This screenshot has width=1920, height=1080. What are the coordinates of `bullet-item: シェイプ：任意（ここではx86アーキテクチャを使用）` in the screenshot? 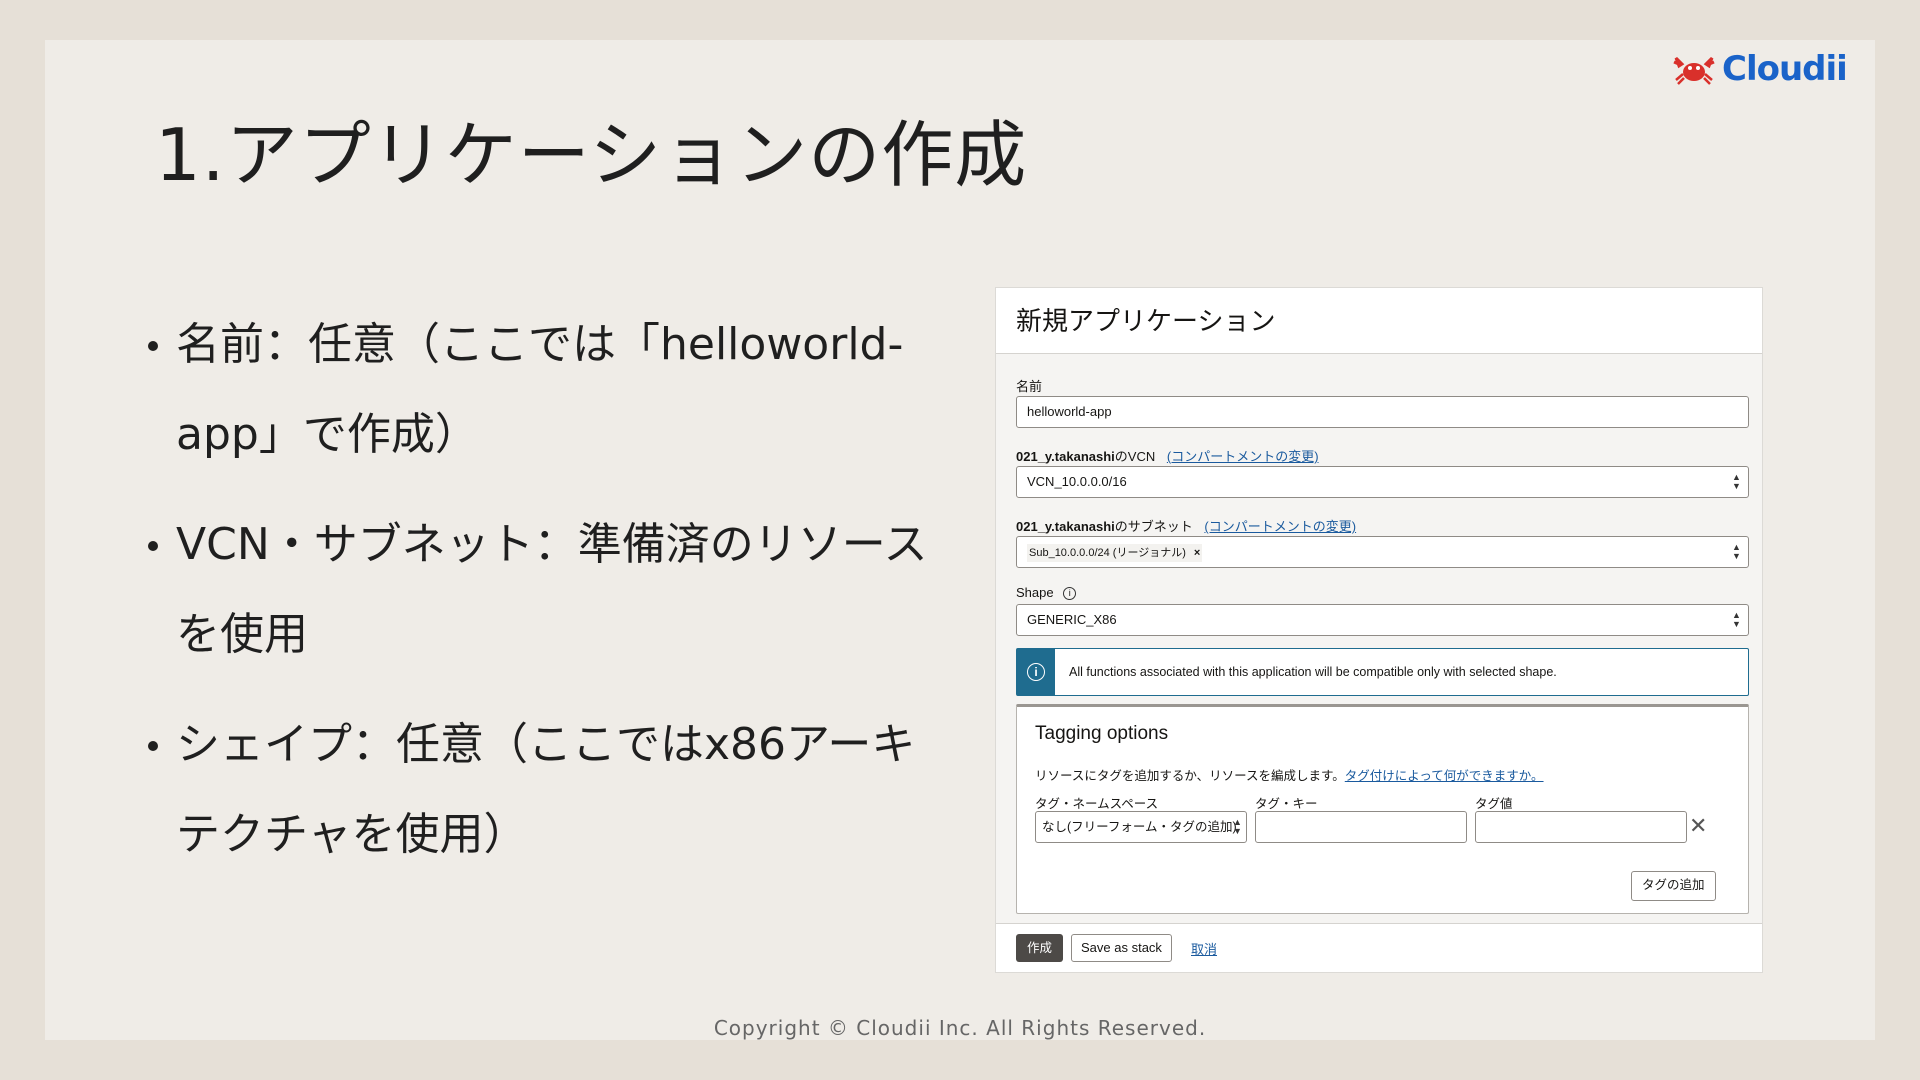 It's located at (540, 790).